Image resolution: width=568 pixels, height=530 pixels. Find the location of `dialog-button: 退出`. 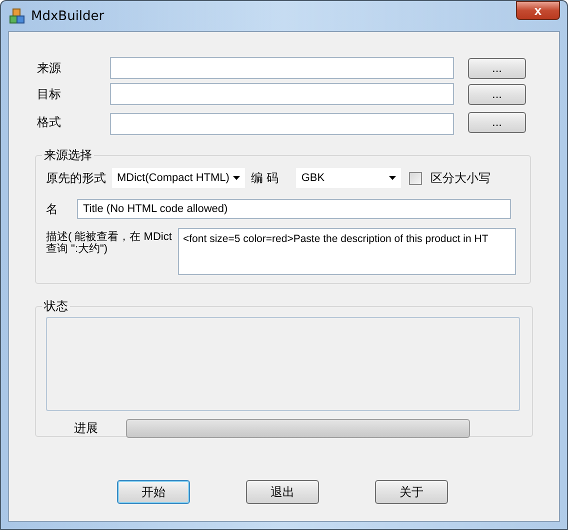

dialog-button: 退出 is located at coordinates (282, 492).